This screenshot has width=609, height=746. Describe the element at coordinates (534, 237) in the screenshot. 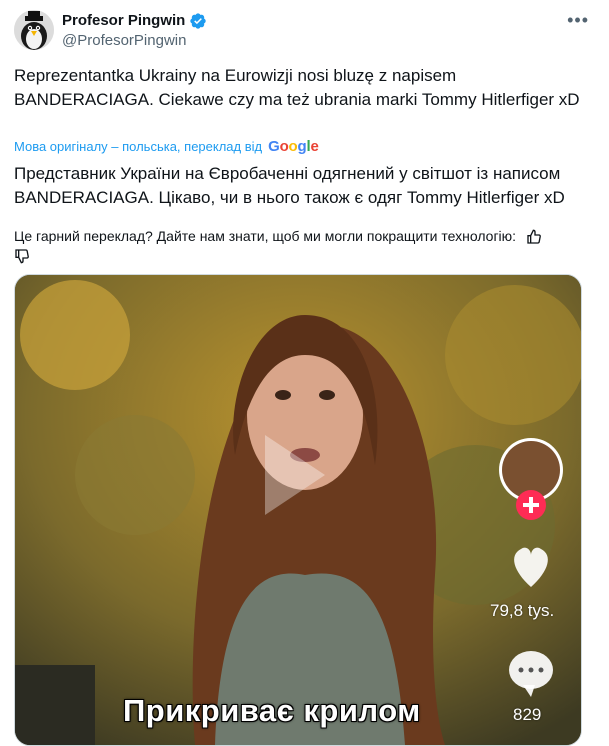

I see `thumbs-up-icon` at that location.